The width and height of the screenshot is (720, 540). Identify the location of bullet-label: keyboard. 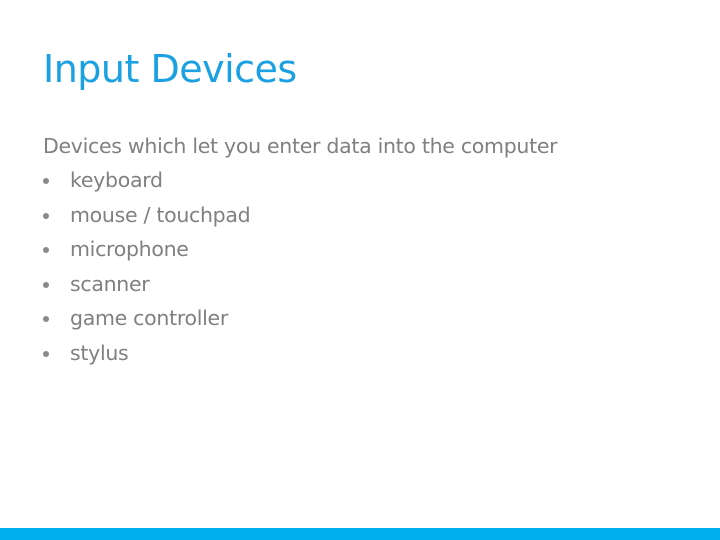
(116, 180).